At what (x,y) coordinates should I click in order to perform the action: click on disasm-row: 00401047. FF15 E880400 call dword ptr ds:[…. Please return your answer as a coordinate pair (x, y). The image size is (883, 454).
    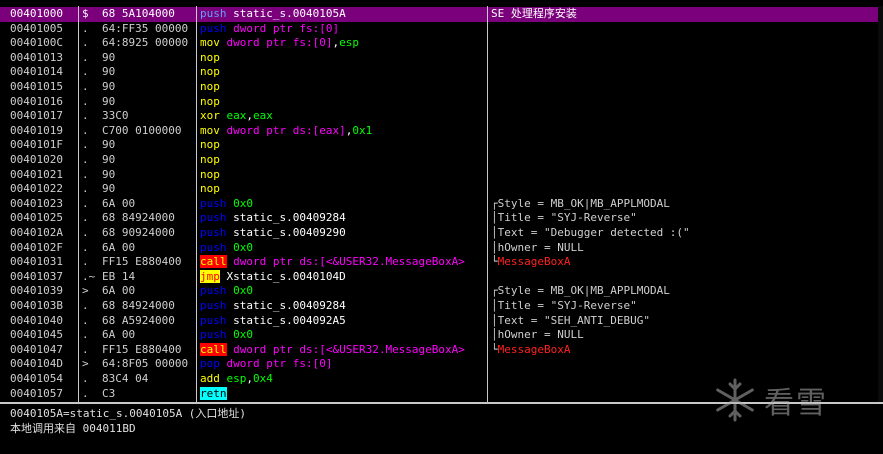
    Looking at the image, I should click on (441, 350).